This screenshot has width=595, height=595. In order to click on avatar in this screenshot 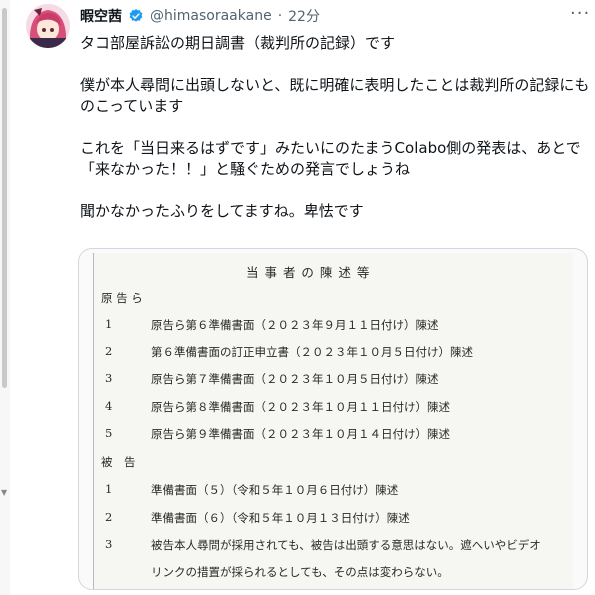, I will do `click(48, 26)`.